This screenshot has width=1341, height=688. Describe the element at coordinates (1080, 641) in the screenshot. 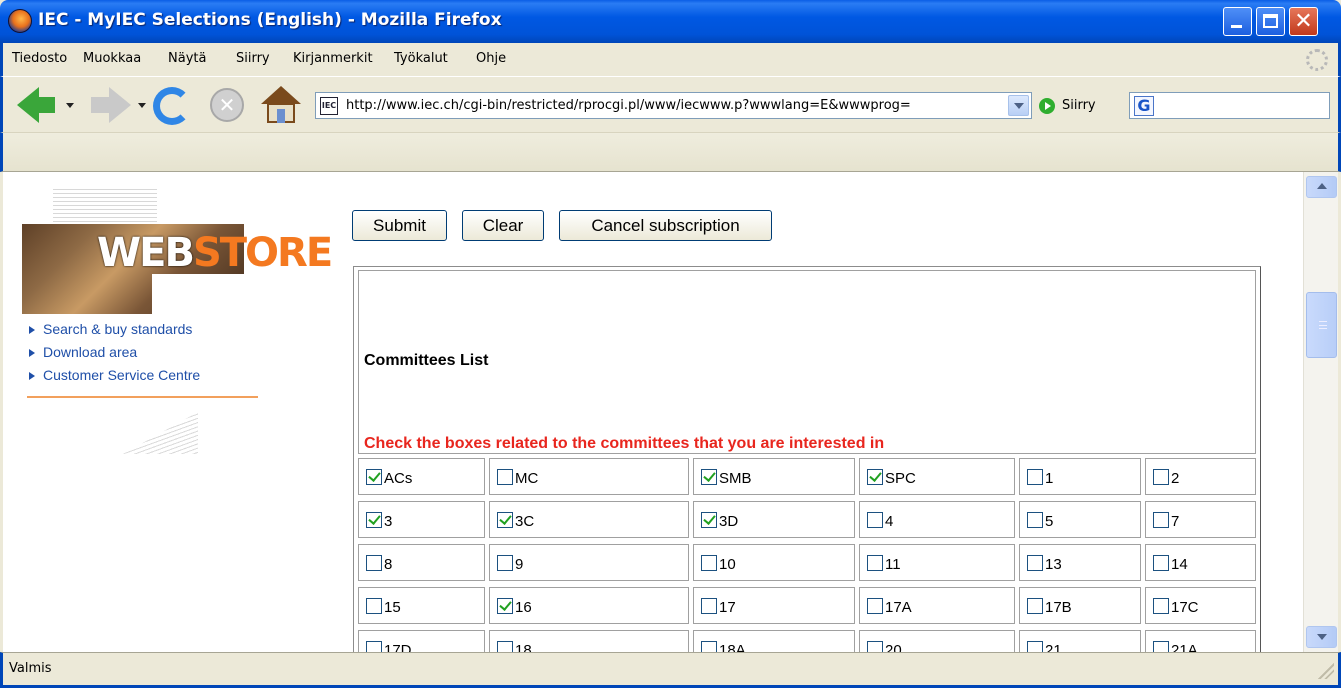

I see `committee-cell: 21` at that location.